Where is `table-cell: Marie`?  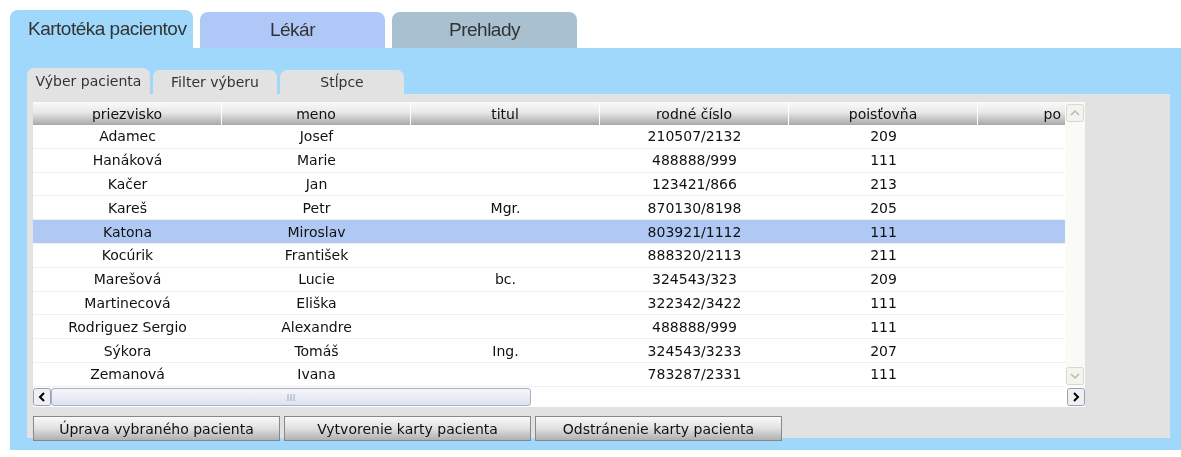
table-cell: Marie is located at coordinates (316, 160).